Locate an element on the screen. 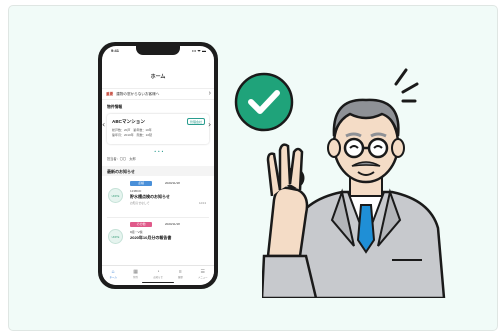 The height and width of the screenshot is (335, 503). news-note: お知らせなしで is located at coordinates (140, 203).